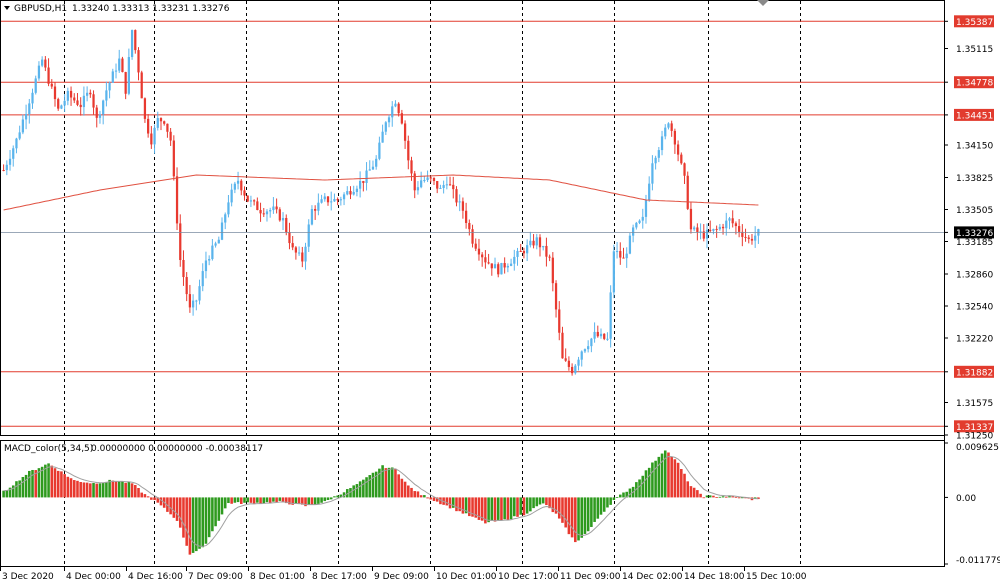  Describe the element at coordinates (776, 577) in the screenshot. I see `time-label: 15 Dec 10:00` at that location.